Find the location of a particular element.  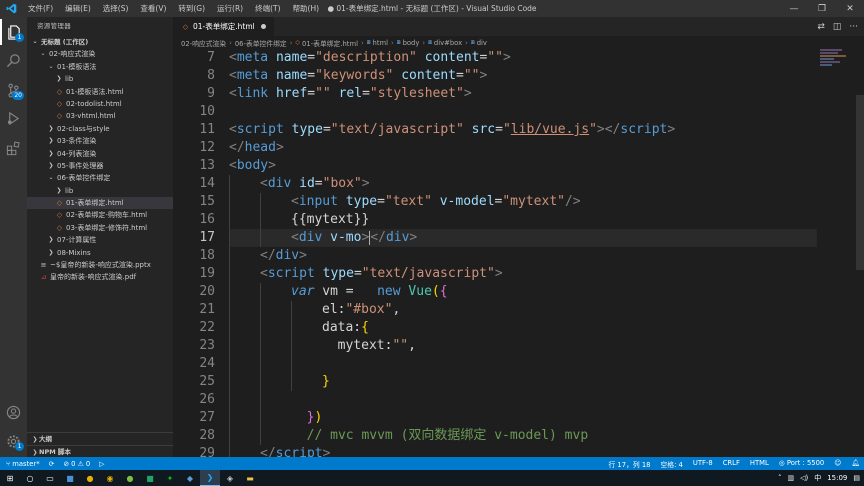

task-view-icon: ▭ is located at coordinates (50, 478).